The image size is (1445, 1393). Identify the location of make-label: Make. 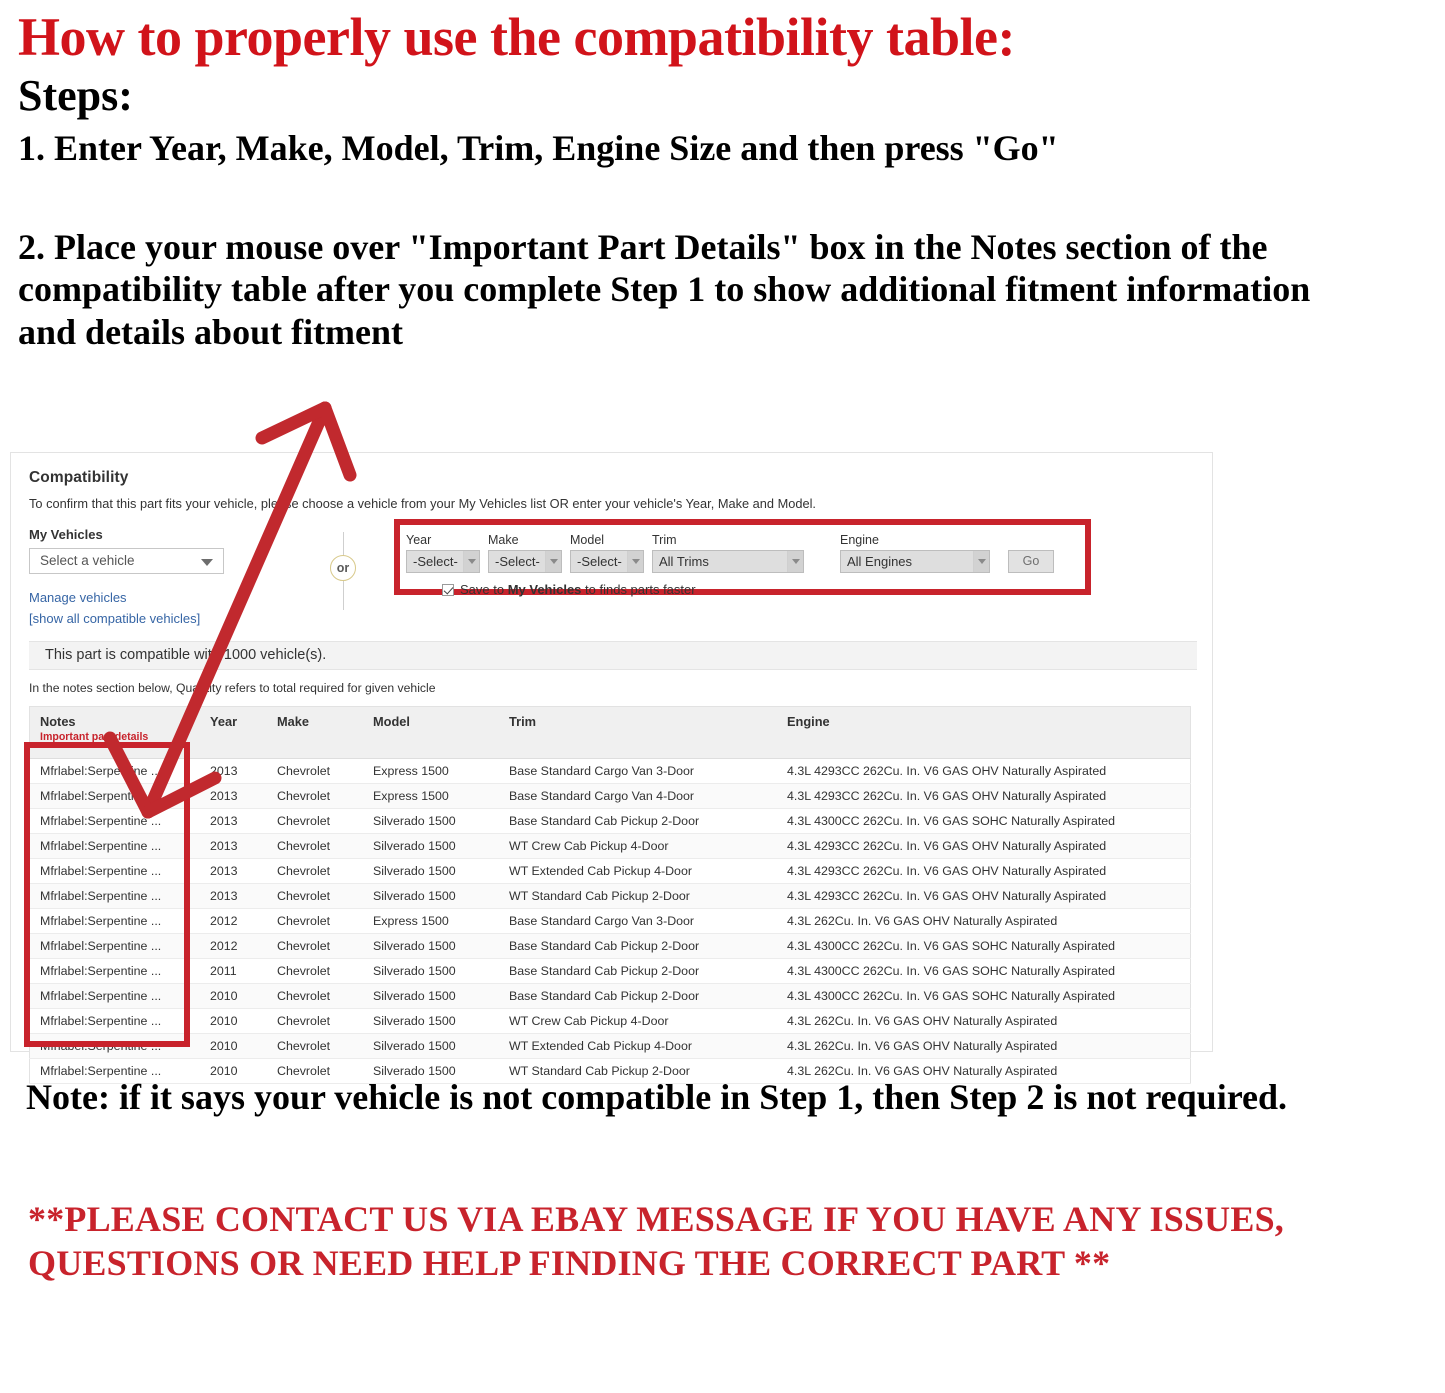
(503, 540).